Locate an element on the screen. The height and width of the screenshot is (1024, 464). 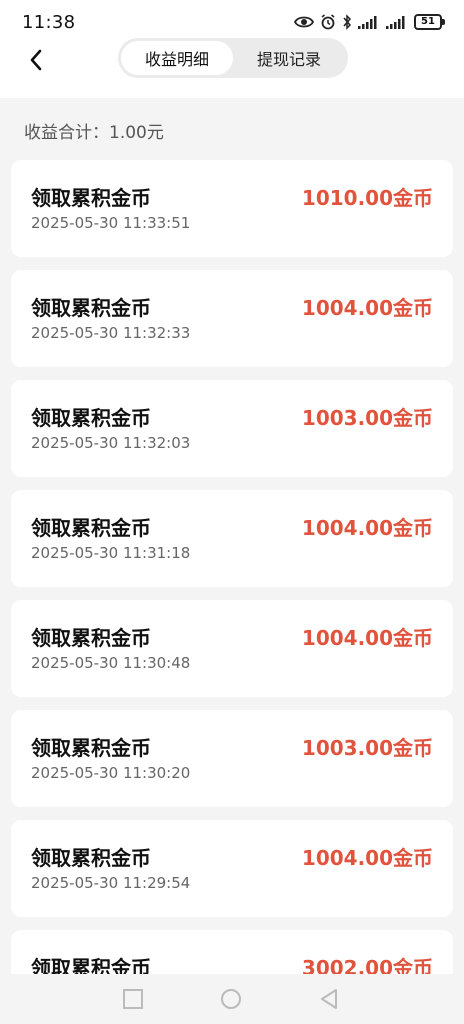
alarm-icon is located at coordinates (328, 22).